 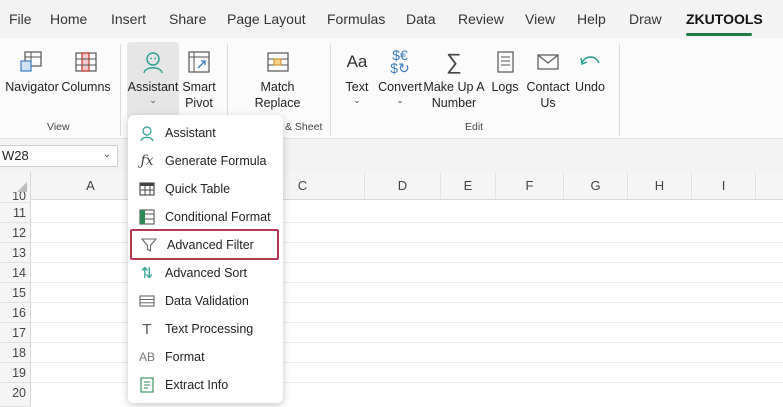 I want to click on filter-icon, so click(x=149, y=245).